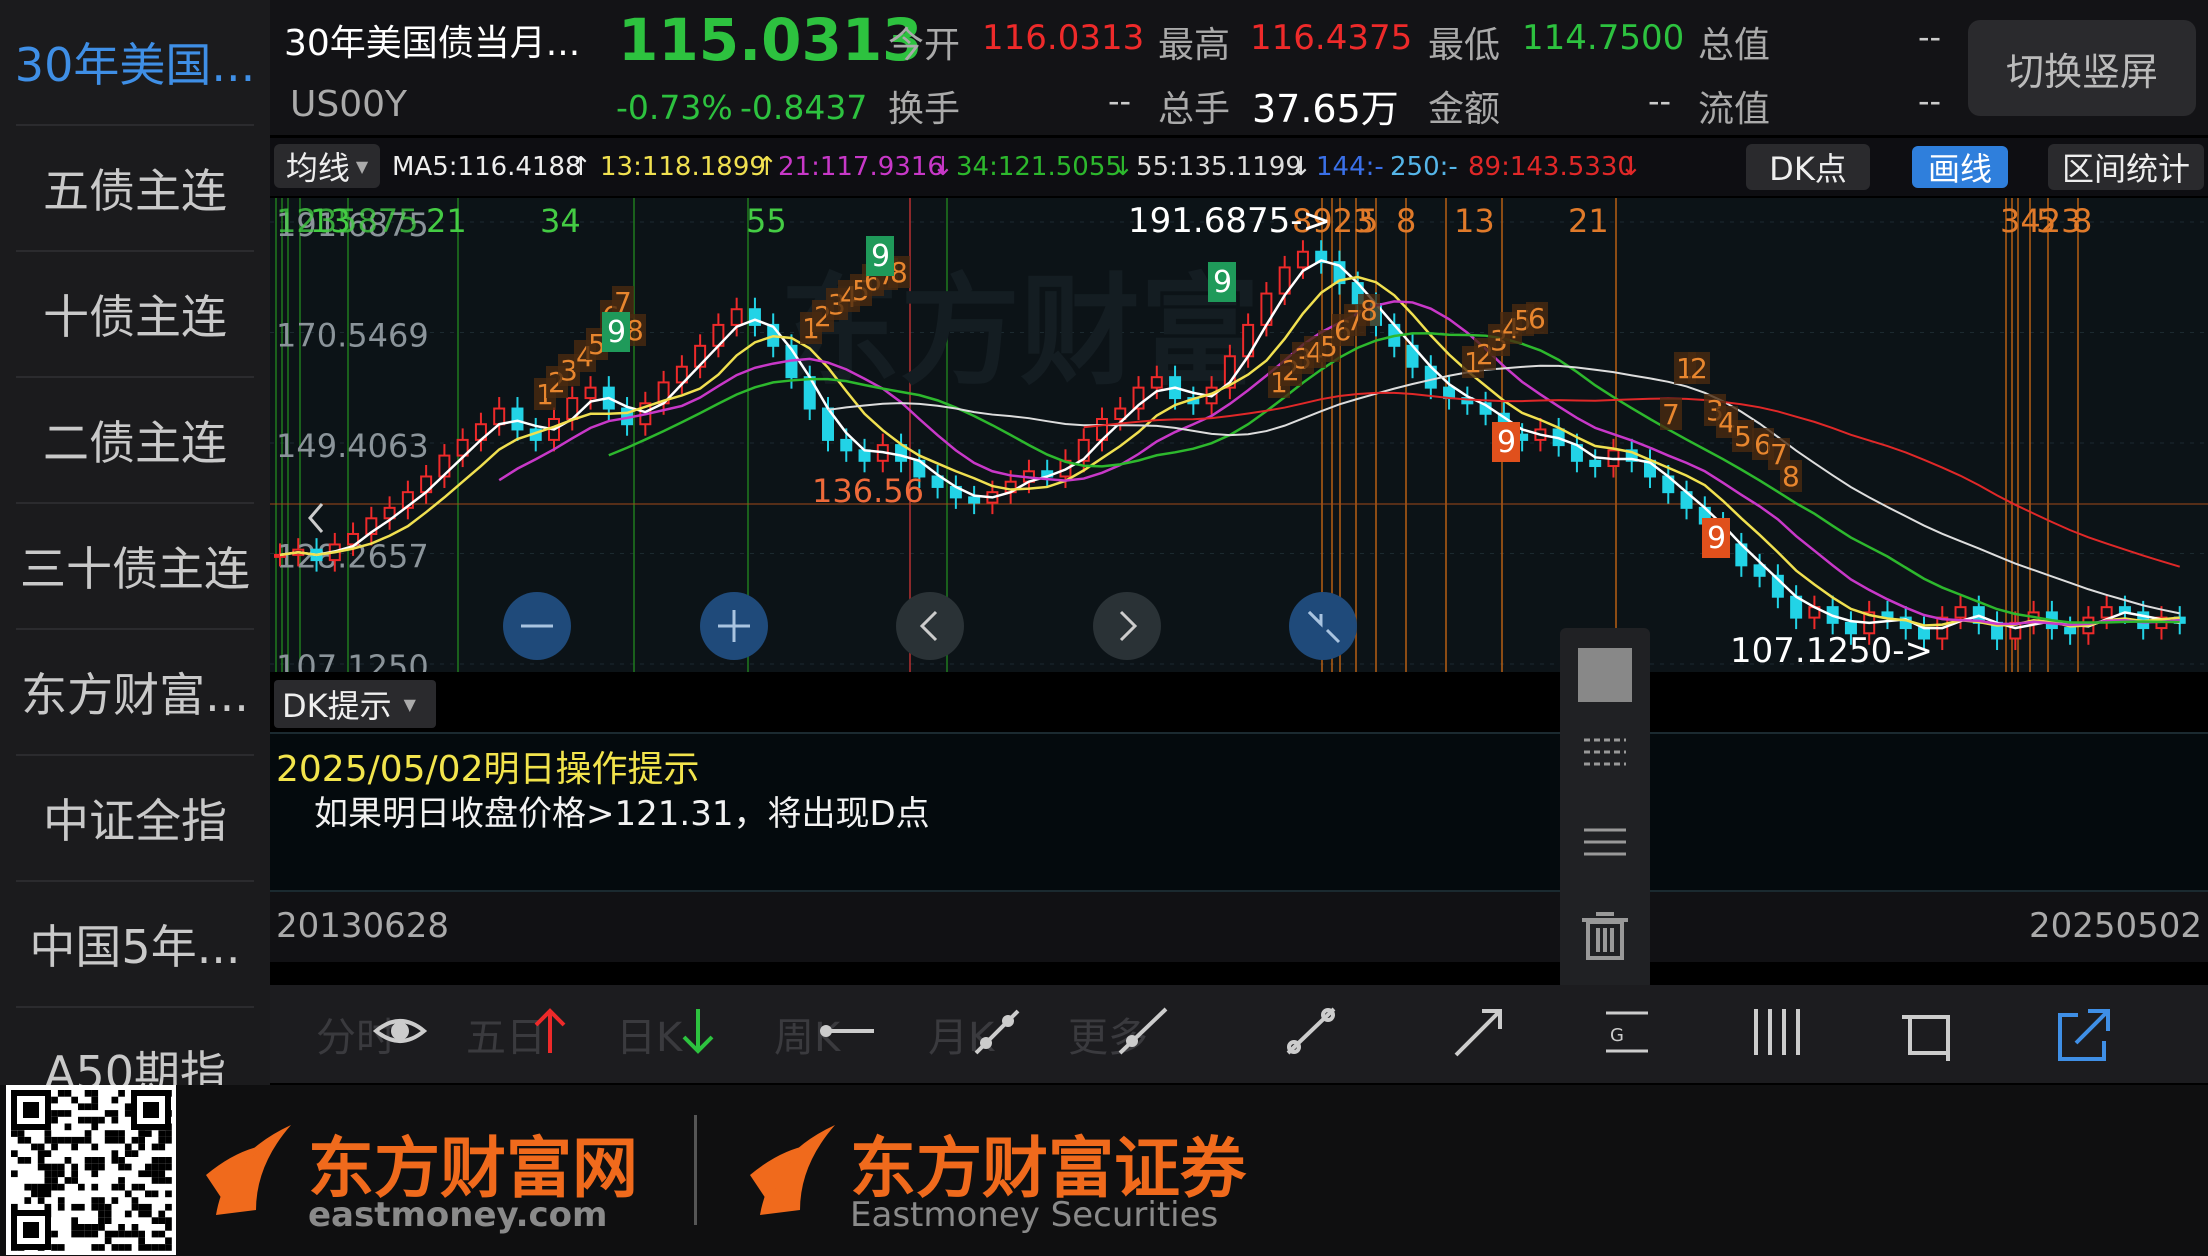 The height and width of the screenshot is (1256, 2208). I want to click on qr-code-icon, so click(91, 1170).